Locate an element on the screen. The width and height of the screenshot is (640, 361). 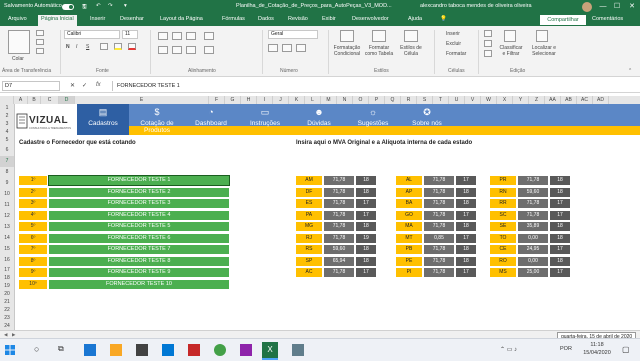
cell-styles-icon is located at coordinates (411, 36).